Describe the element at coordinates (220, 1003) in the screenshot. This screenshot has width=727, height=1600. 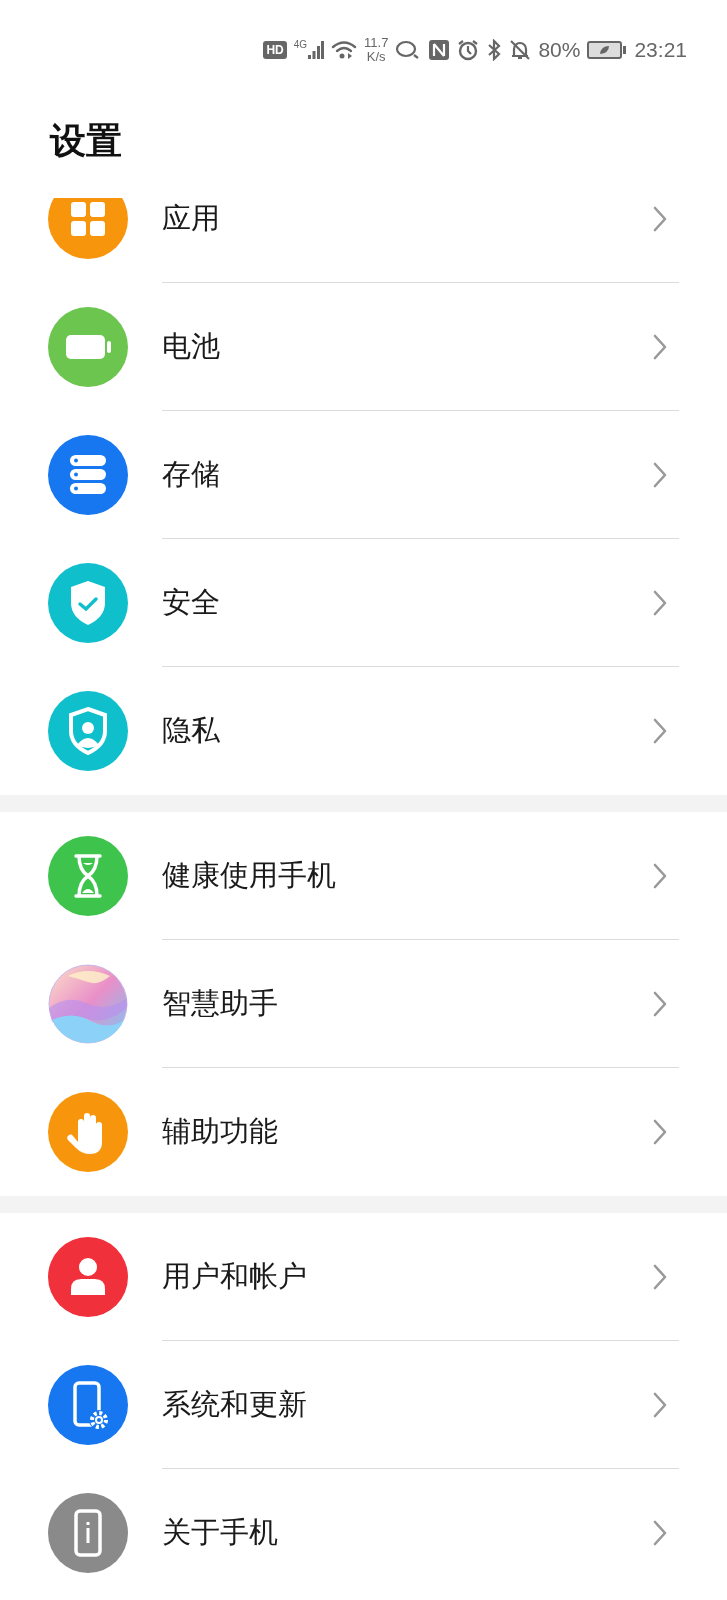
I see `item-label: 智慧助手` at that location.